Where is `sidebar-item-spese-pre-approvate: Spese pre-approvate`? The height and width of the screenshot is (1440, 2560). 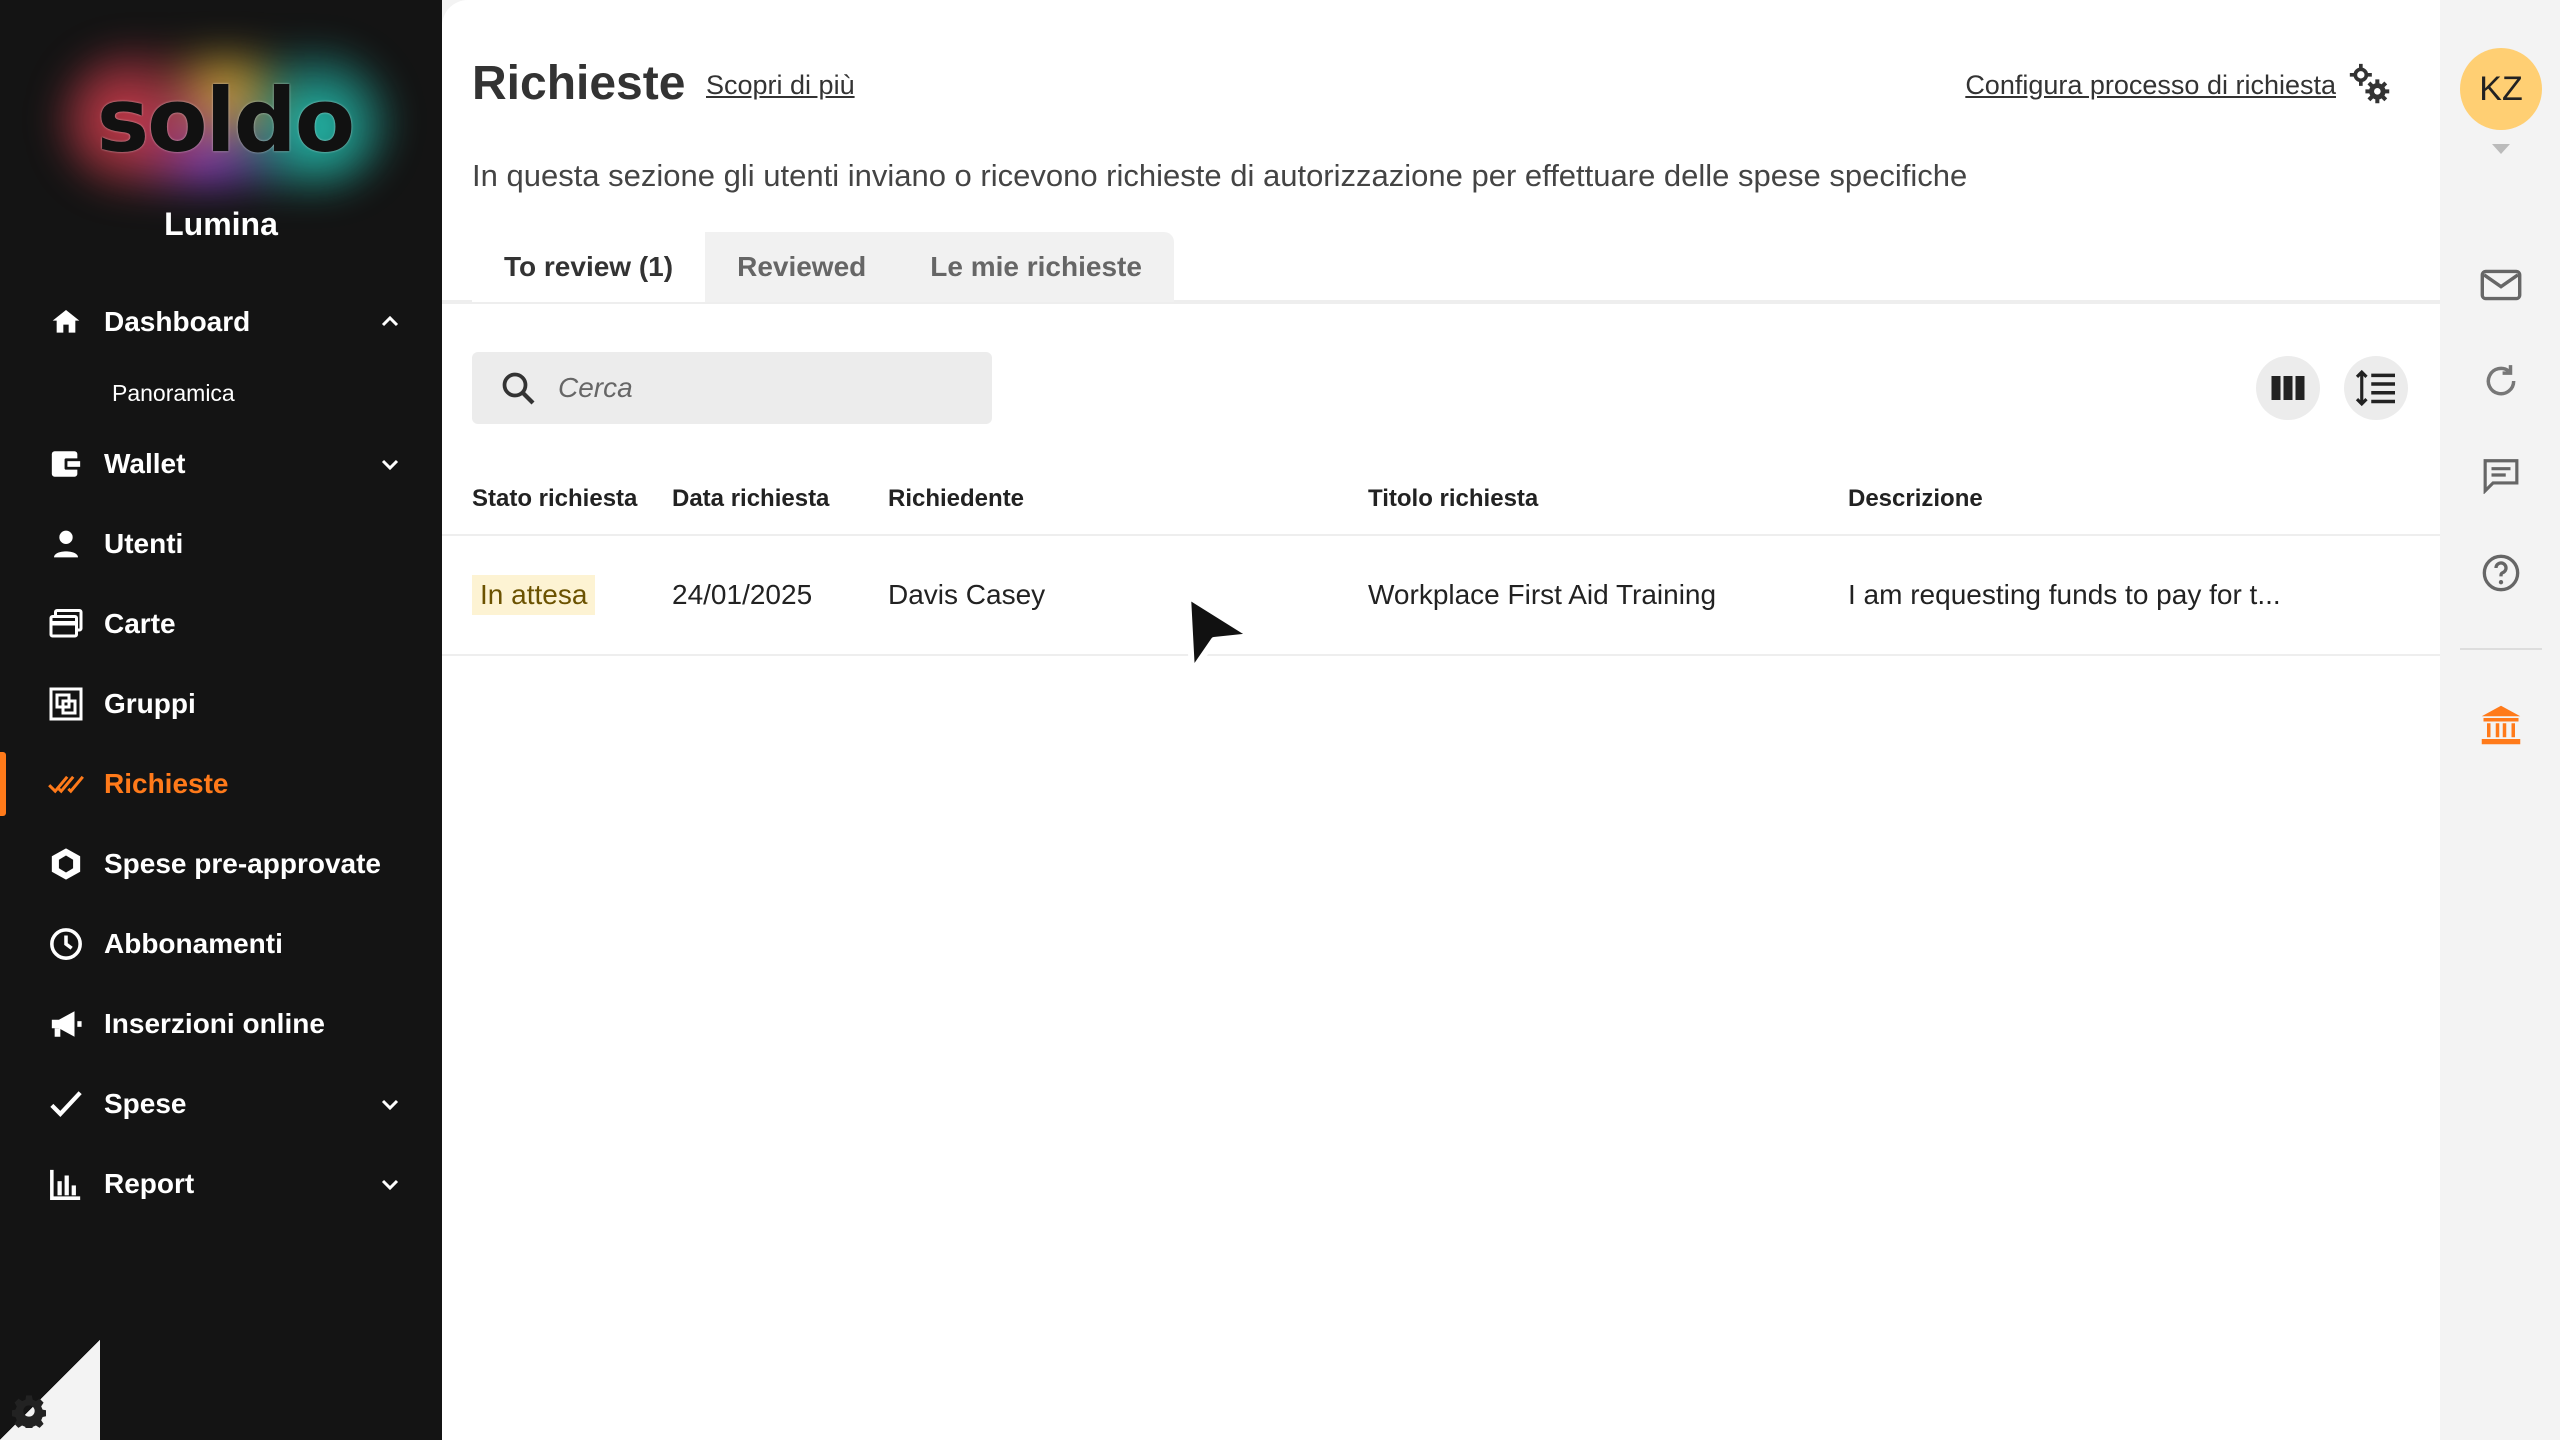
sidebar-item-spese-pre-approvate: Spese pre-approvate is located at coordinates (221, 864).